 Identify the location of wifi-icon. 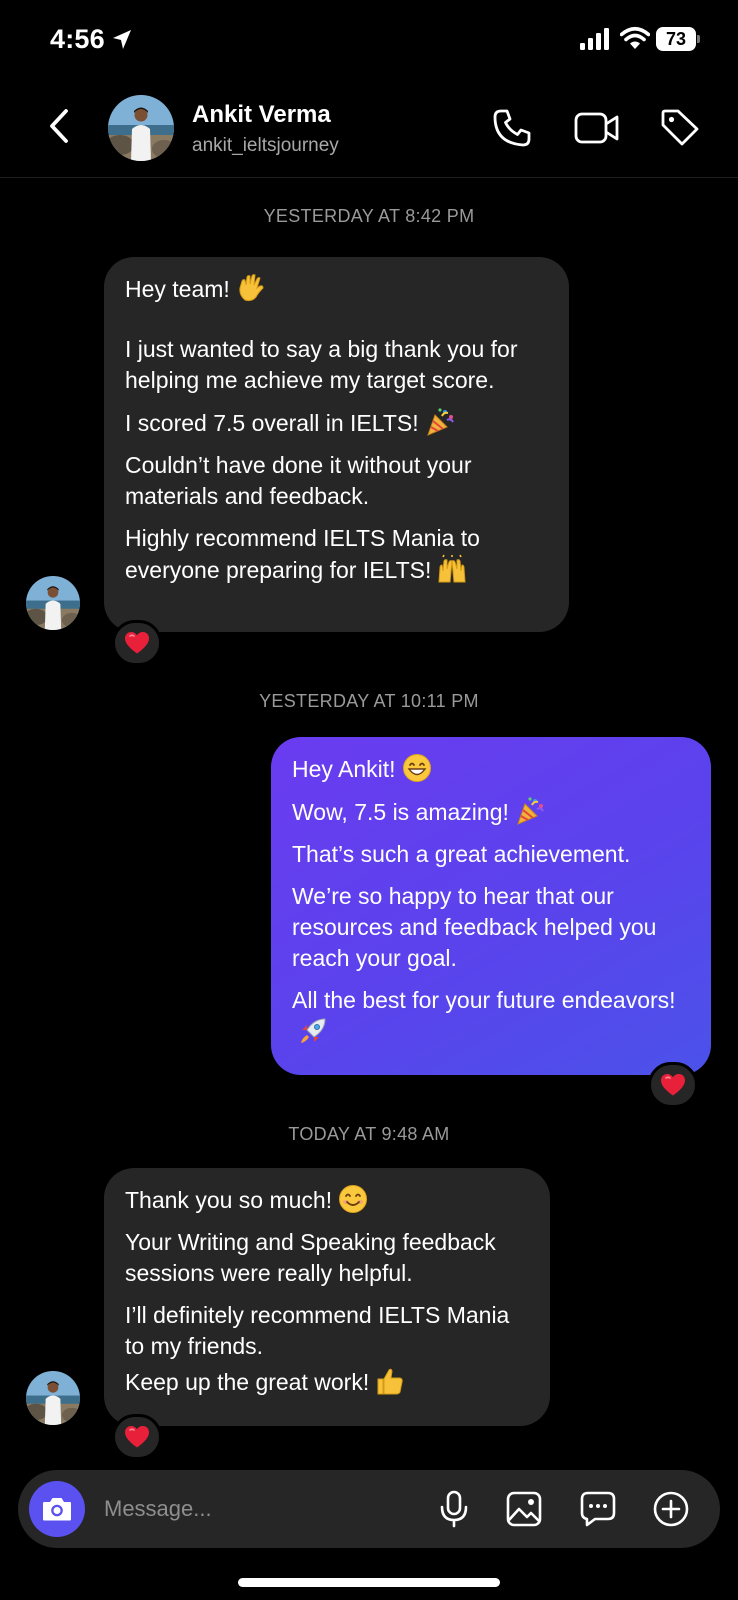
(635, 37).